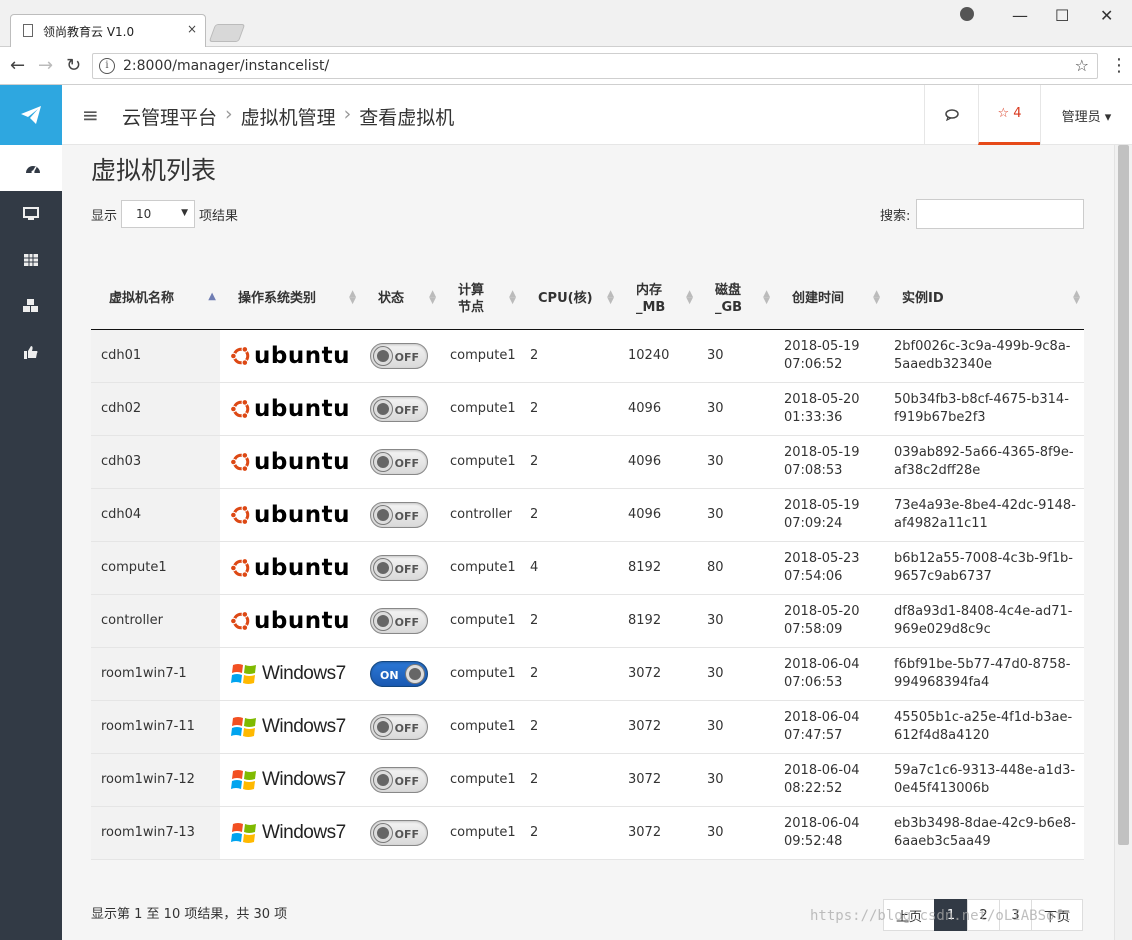 The width and height of the screenshot is (1132, 940). I want to click on cell-name: controller, so click(155, 620).